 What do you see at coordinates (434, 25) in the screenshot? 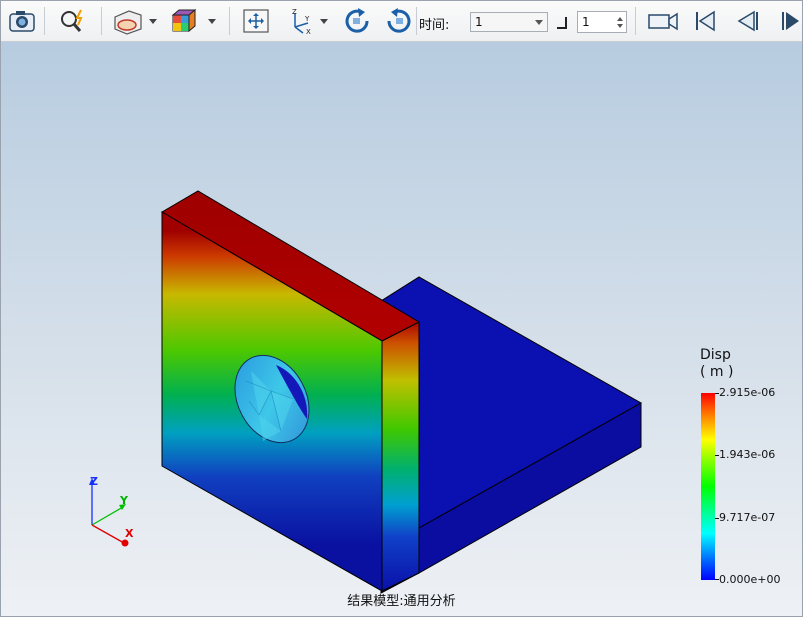
I see `time-label: 时间:` at bounding box center [434, 25].